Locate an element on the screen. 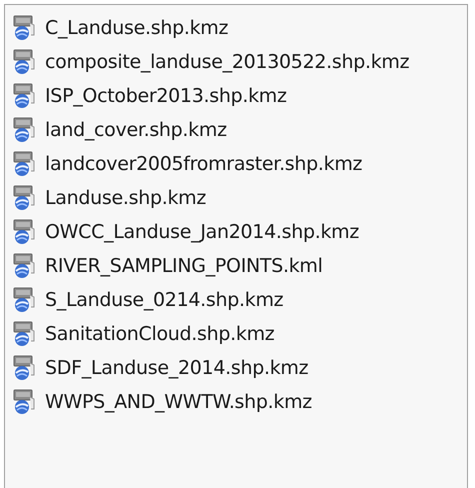 Image resolution: width=475 pixels, height=488 pixels. file-name: SanitationCloud.shp.kmz is located at coordinates (159, 334).